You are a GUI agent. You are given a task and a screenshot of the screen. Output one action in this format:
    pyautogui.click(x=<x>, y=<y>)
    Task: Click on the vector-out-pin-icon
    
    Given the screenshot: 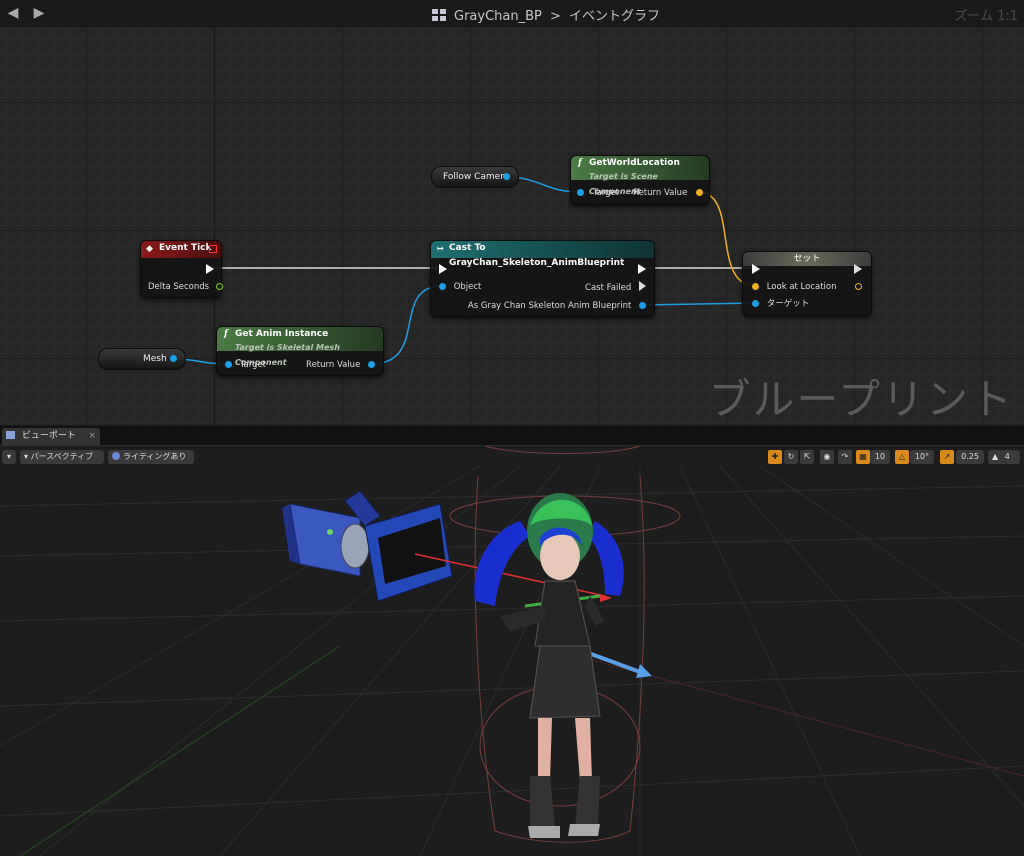 What is the action you would take?
    pyautogui.click(x=858, y=286)
    